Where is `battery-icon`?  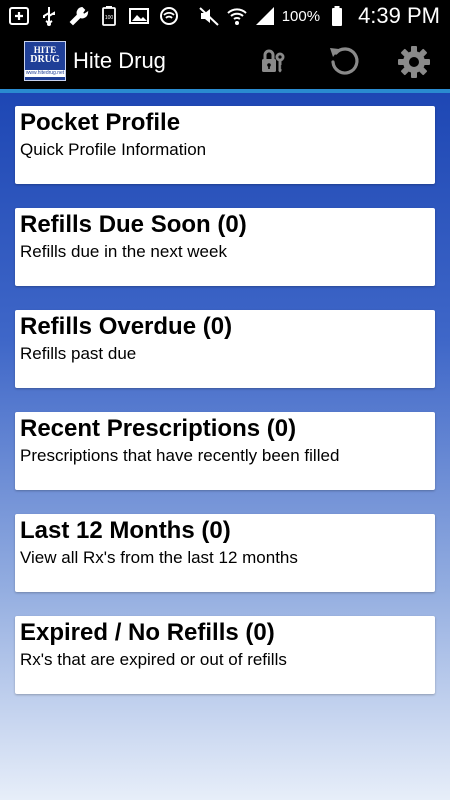 battery-icon is located at coordinates (337, 16).